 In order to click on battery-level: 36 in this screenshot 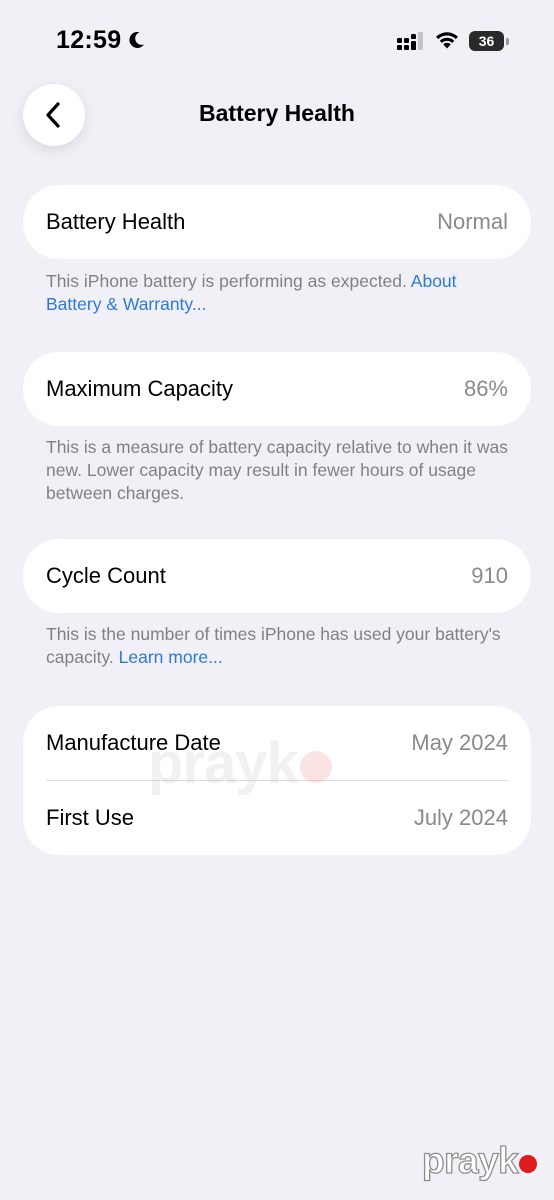, I will do `click(486, 41)`.